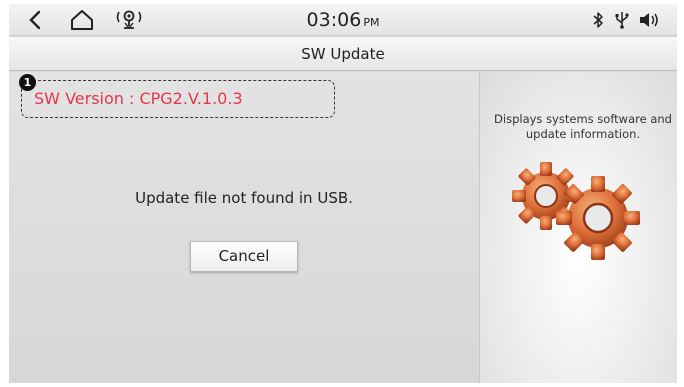  I want to click on status-bar: 03:06 PM, so click(343, 20).